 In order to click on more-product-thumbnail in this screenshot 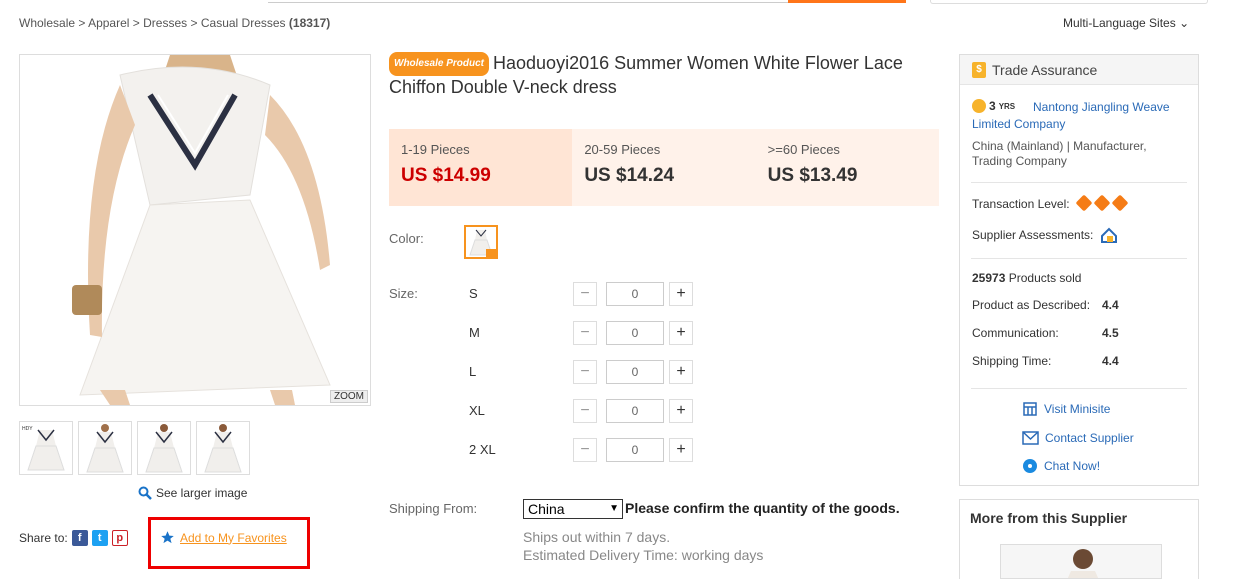, I will do `click(1081, 561)`.